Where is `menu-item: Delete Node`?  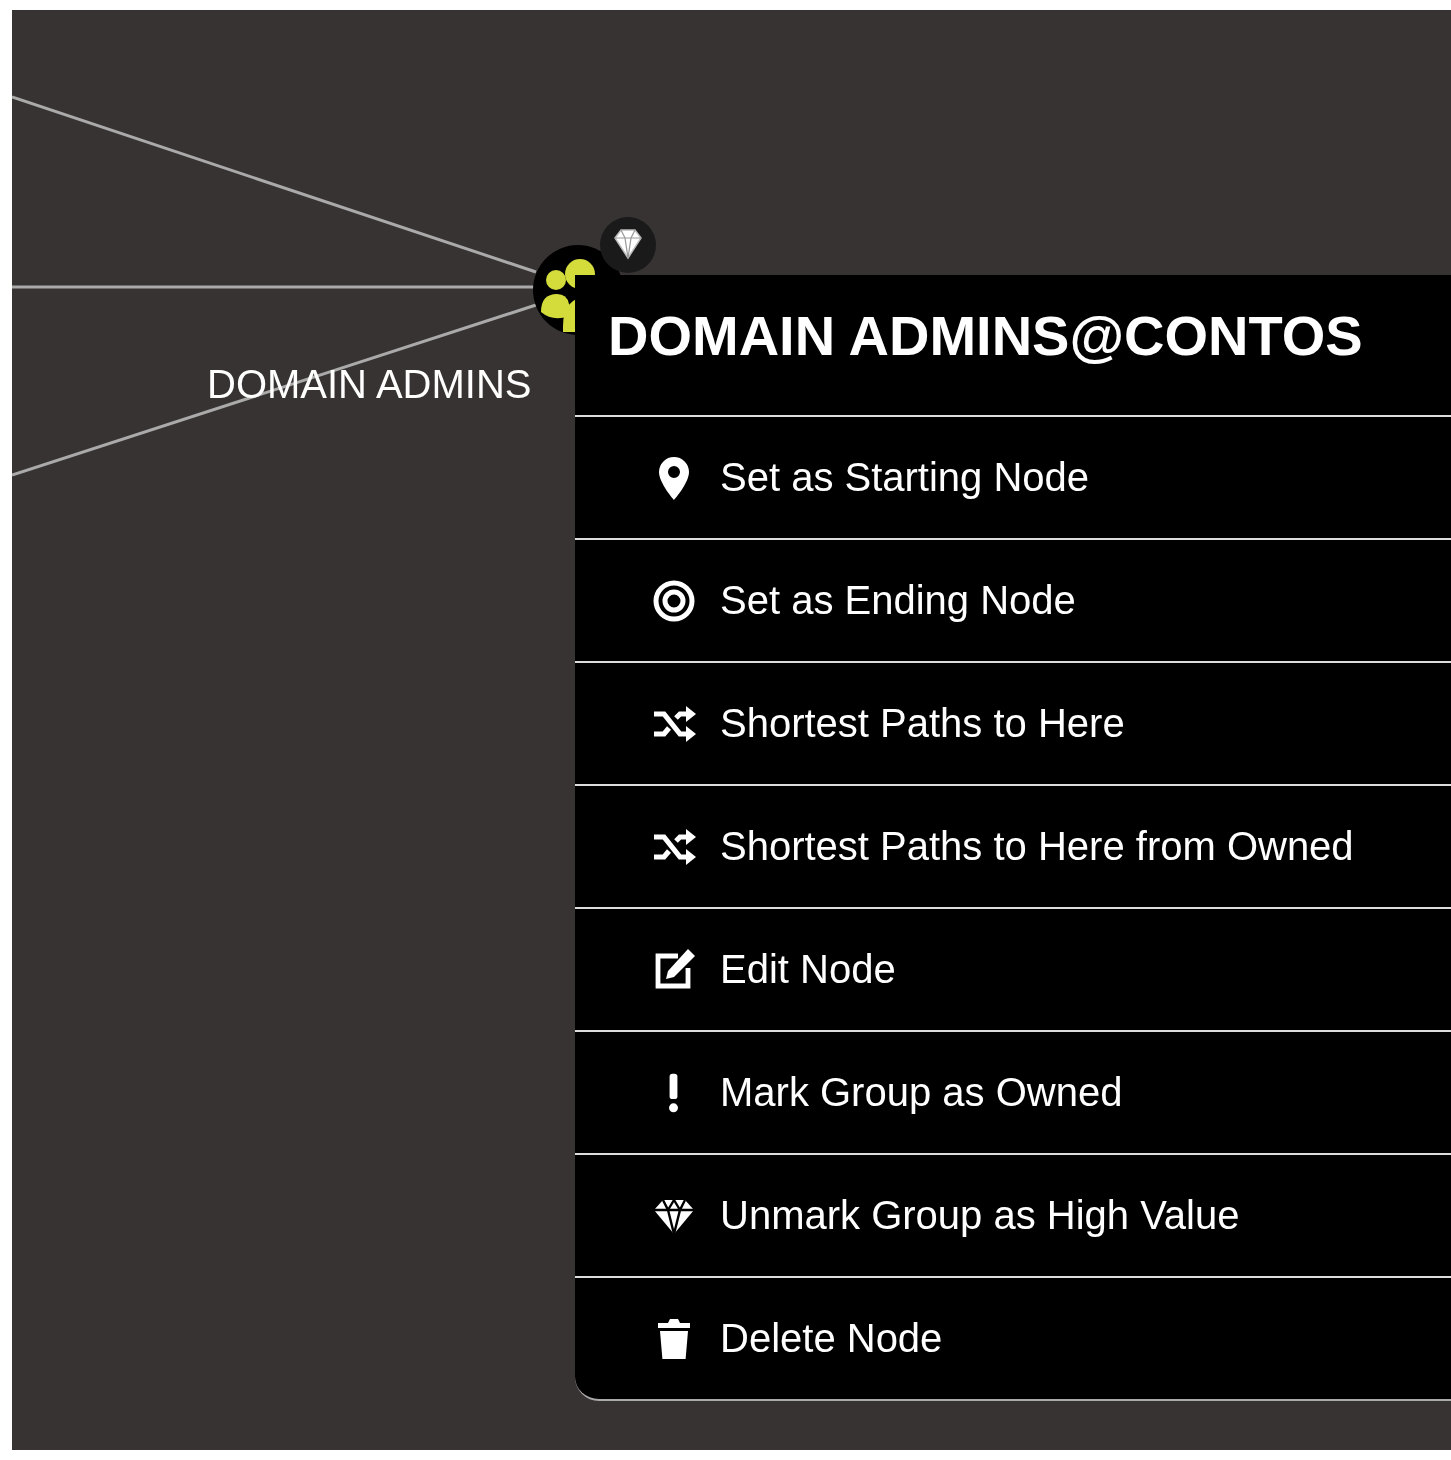
menu-item: Delete Node is located at coordinates (1013, 1337).